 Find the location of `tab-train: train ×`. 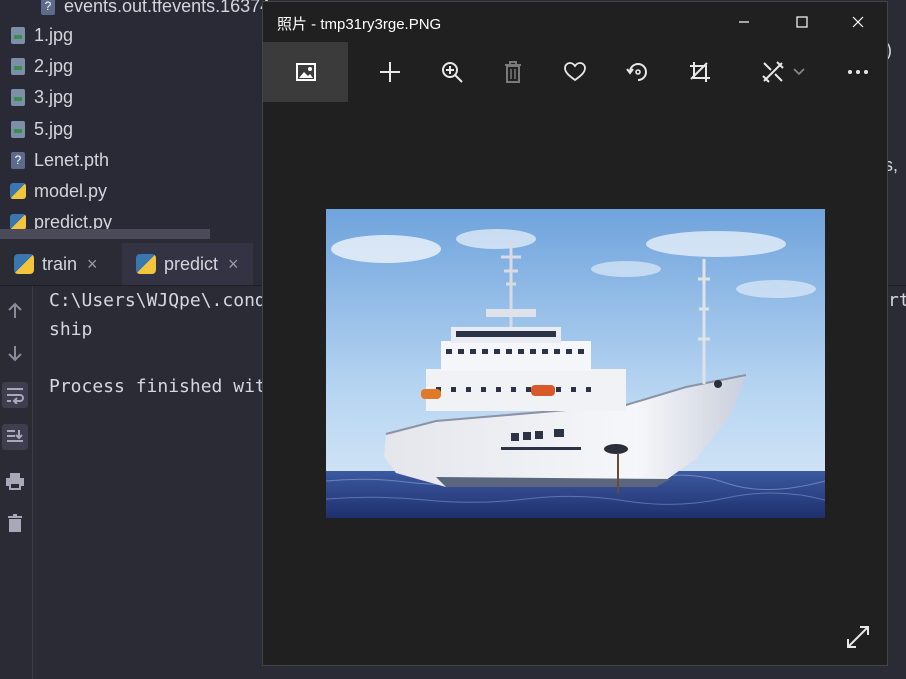

tab-train: train × is located at coordinates (56, 264).